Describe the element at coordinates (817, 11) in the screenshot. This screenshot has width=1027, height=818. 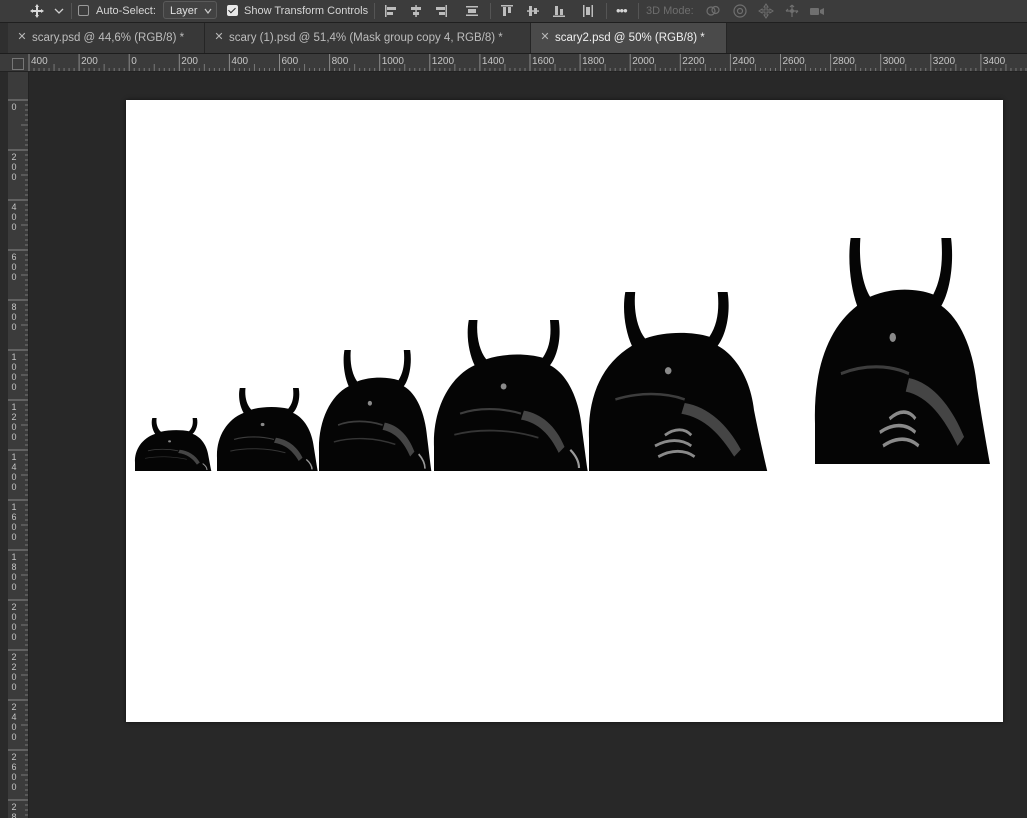
I see `camera-3d-icon` at that location.